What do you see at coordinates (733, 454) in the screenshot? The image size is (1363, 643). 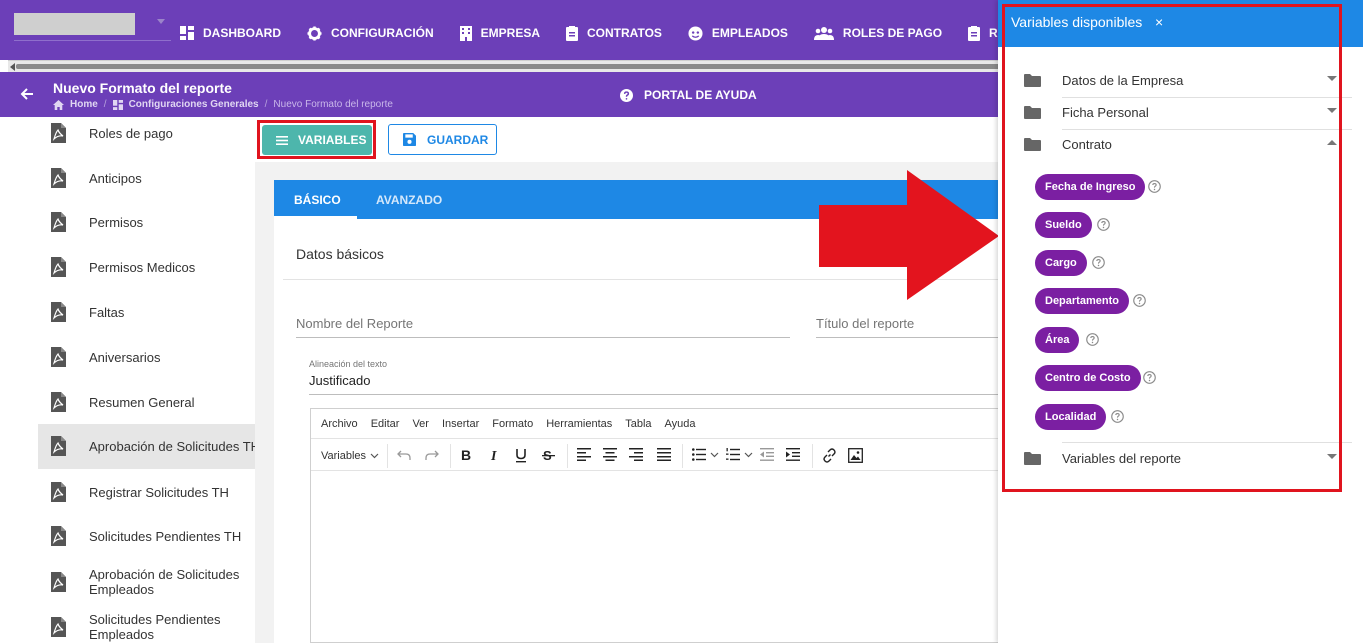 I see `numbered-list-icon` at bounding box center [733, 454].